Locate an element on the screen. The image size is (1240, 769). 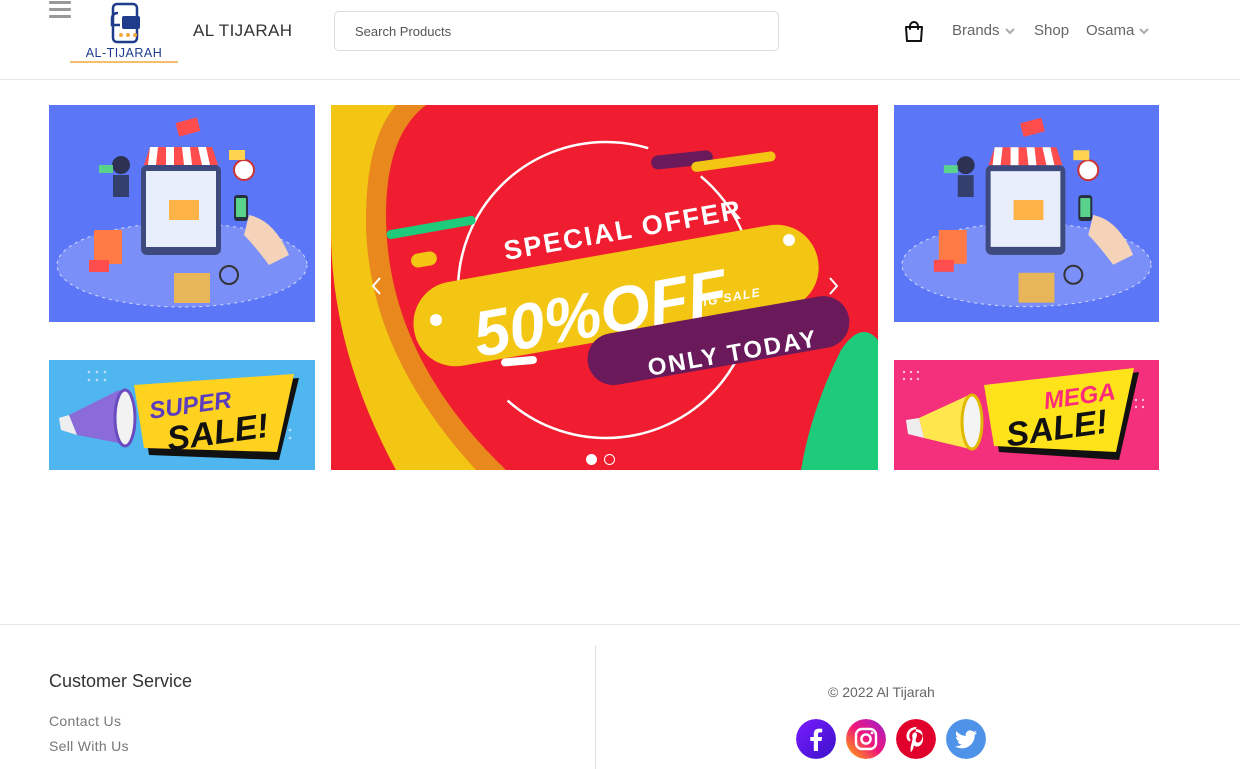
nav-brands: Brands is located at coordinates (983, 30).